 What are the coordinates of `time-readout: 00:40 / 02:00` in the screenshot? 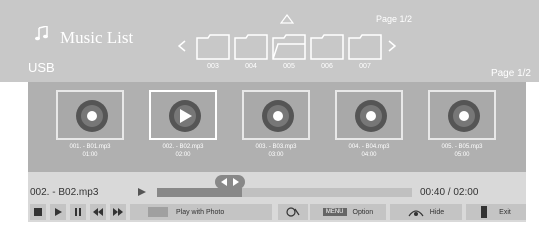 It's located at (449, 192).